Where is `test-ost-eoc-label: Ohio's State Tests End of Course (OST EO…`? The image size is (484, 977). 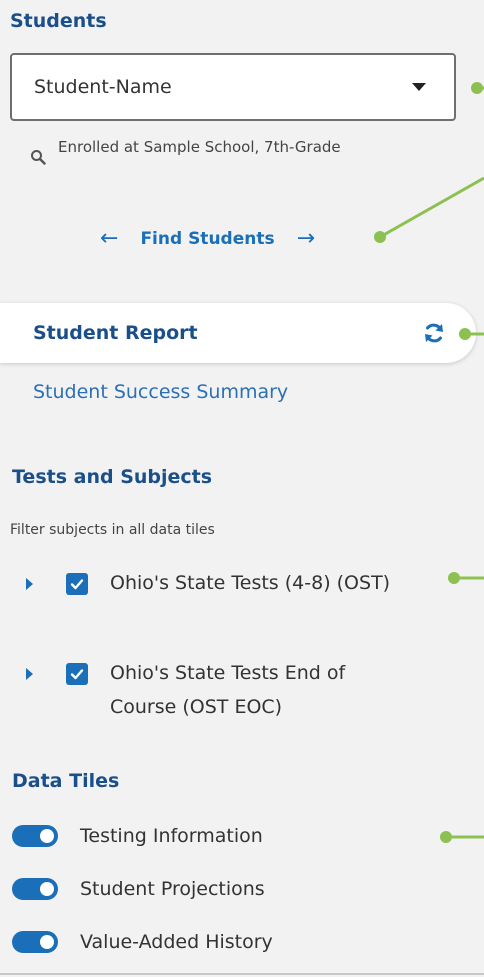 test-ost-eoc-label: Ohio's State Tests End of Course (OST EO… is located at coordinates (228, 690).